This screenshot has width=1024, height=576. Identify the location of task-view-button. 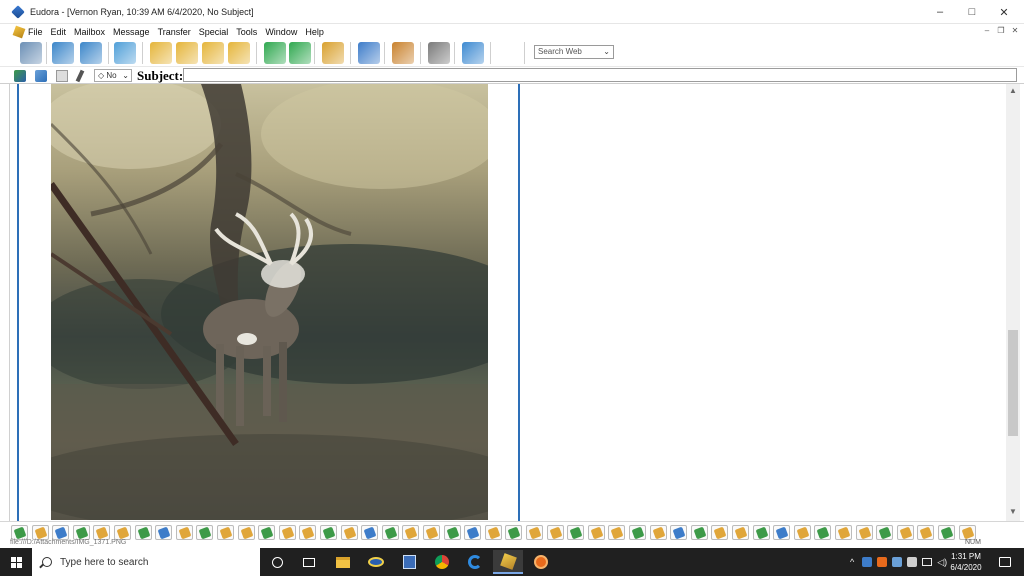
(309, 562).